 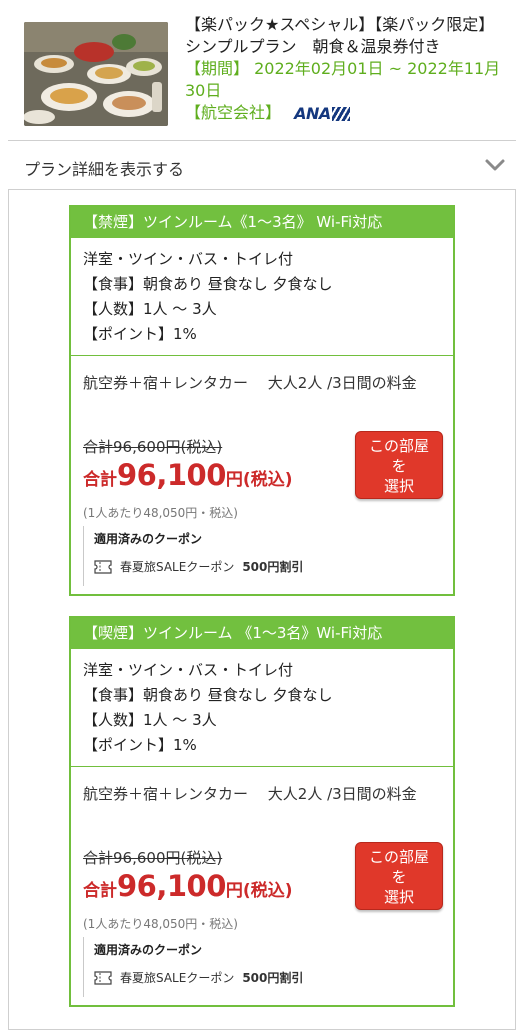 I want to click on airline-label: 【航空会社】, so click(x=233, y=112).